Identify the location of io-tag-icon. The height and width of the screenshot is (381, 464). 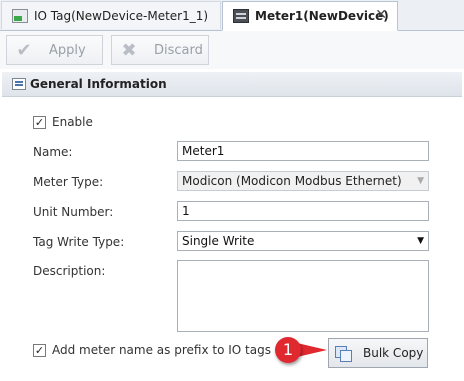
(20, 15).